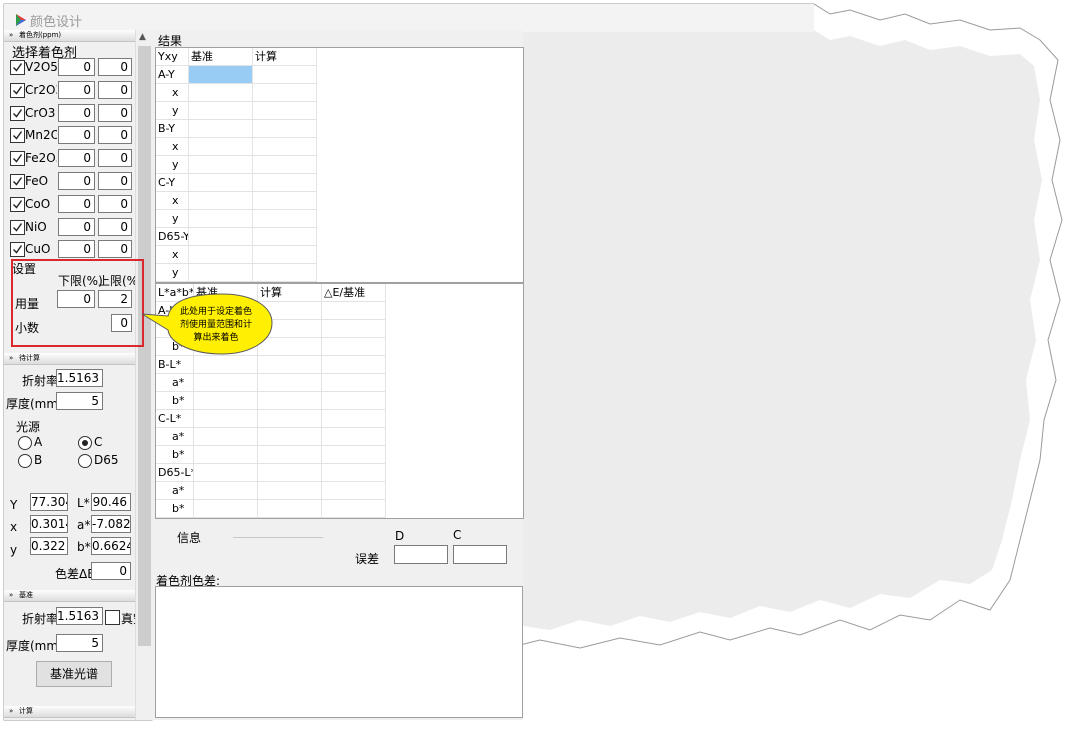 The image size is (1067, 732). I want to click on refractive-index-input: 1.5163, so click(79, 378).